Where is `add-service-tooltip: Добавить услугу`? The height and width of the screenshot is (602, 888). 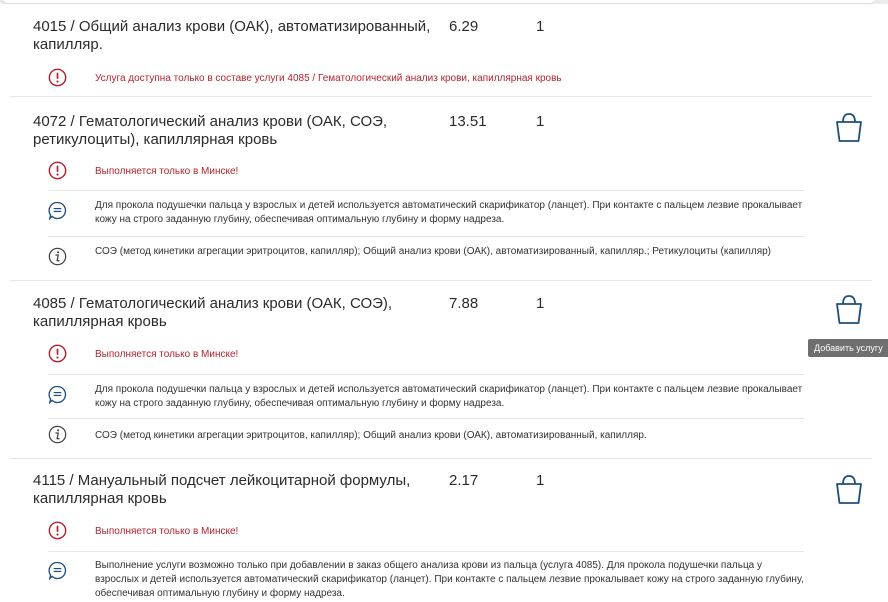
add-service-tooltip: Добавить услугу is located at coordinates (848, 348).